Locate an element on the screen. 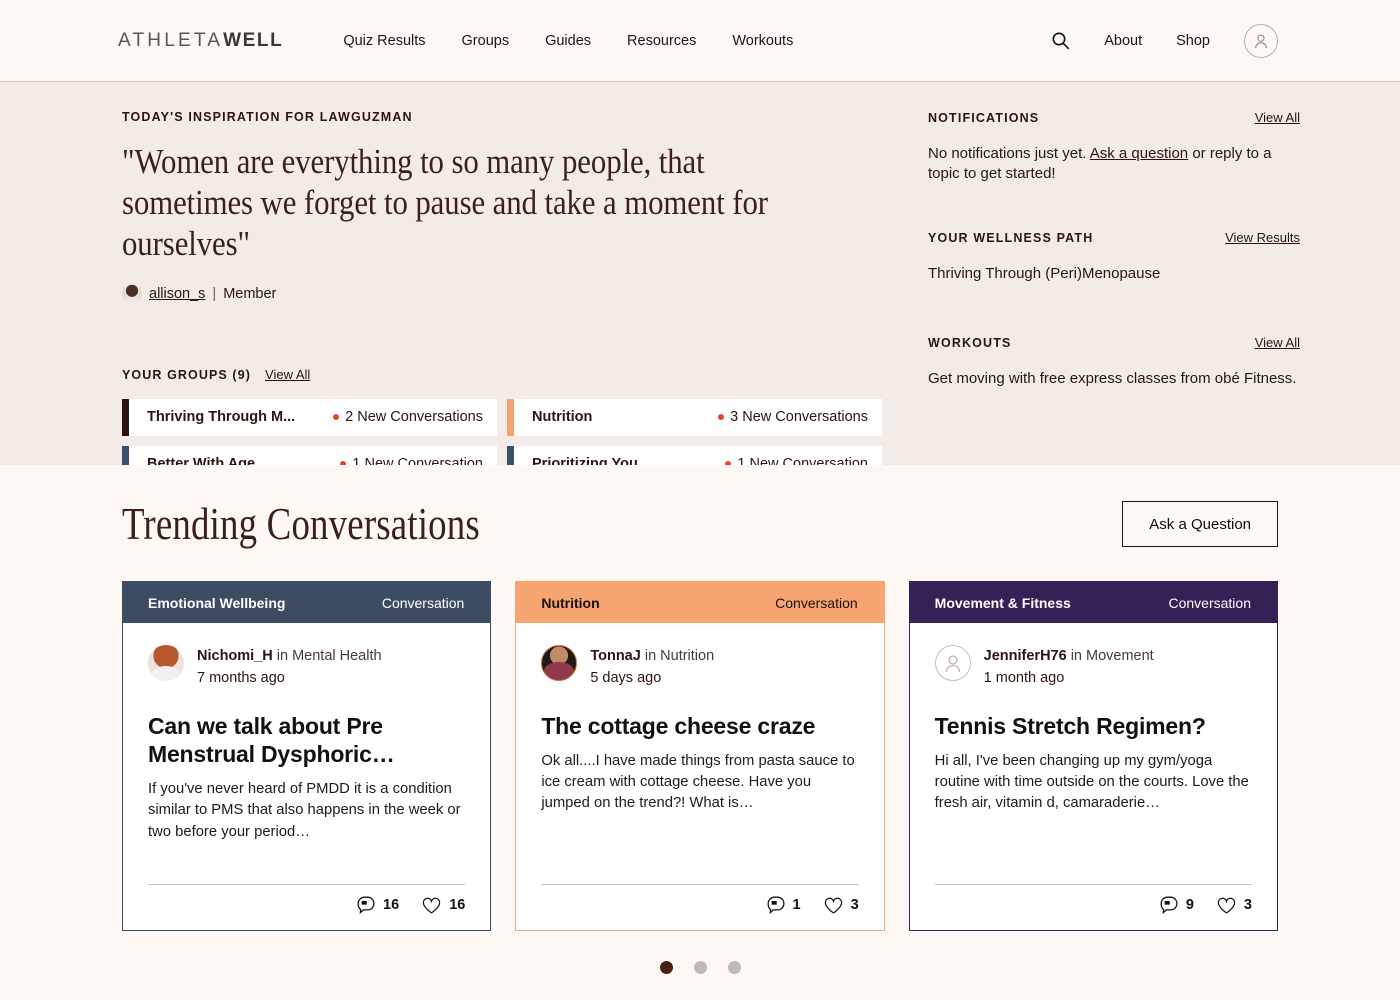 This screenshot has height=1000, width=1400. nav-item-shop: Shop is located at coordinates (1193, 41).